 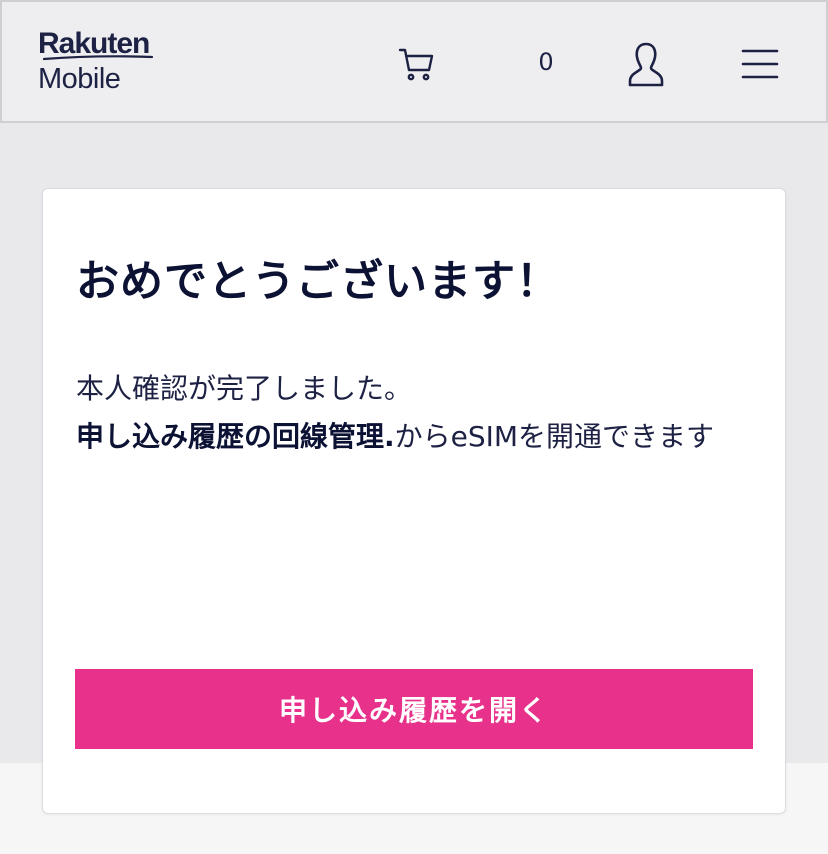 I want to click on user-icon, so click(x=646, y=64).